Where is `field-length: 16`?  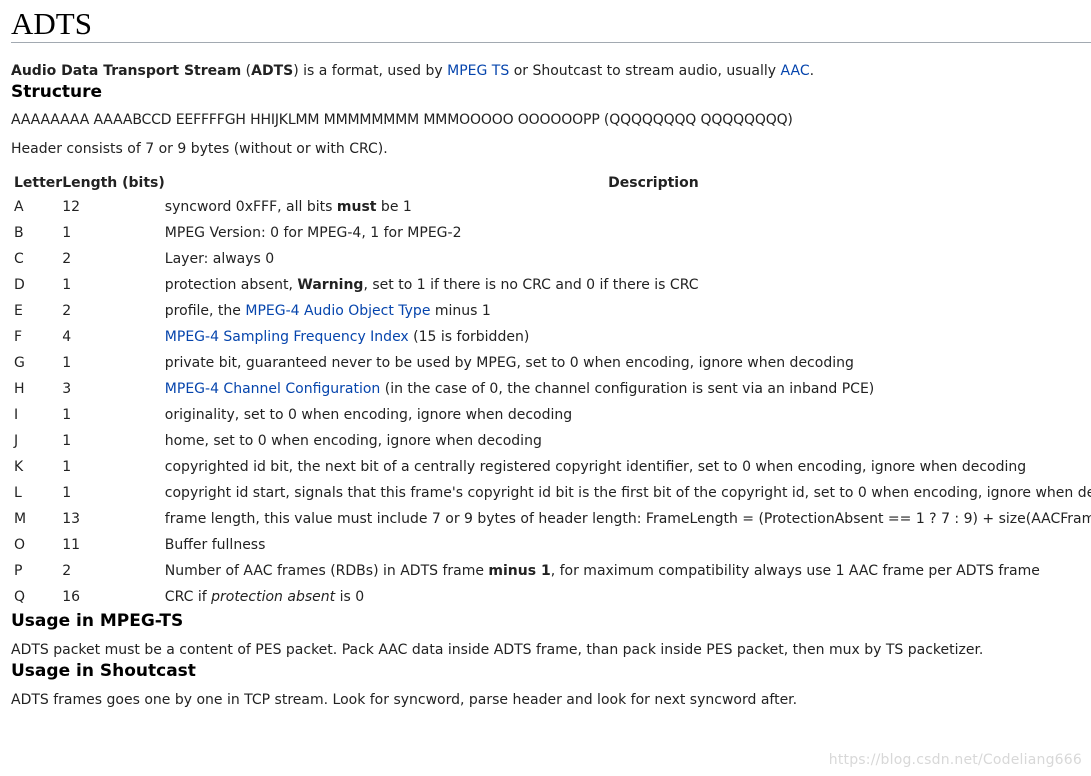 field-length: 16 is located at coordinates (71, 597).